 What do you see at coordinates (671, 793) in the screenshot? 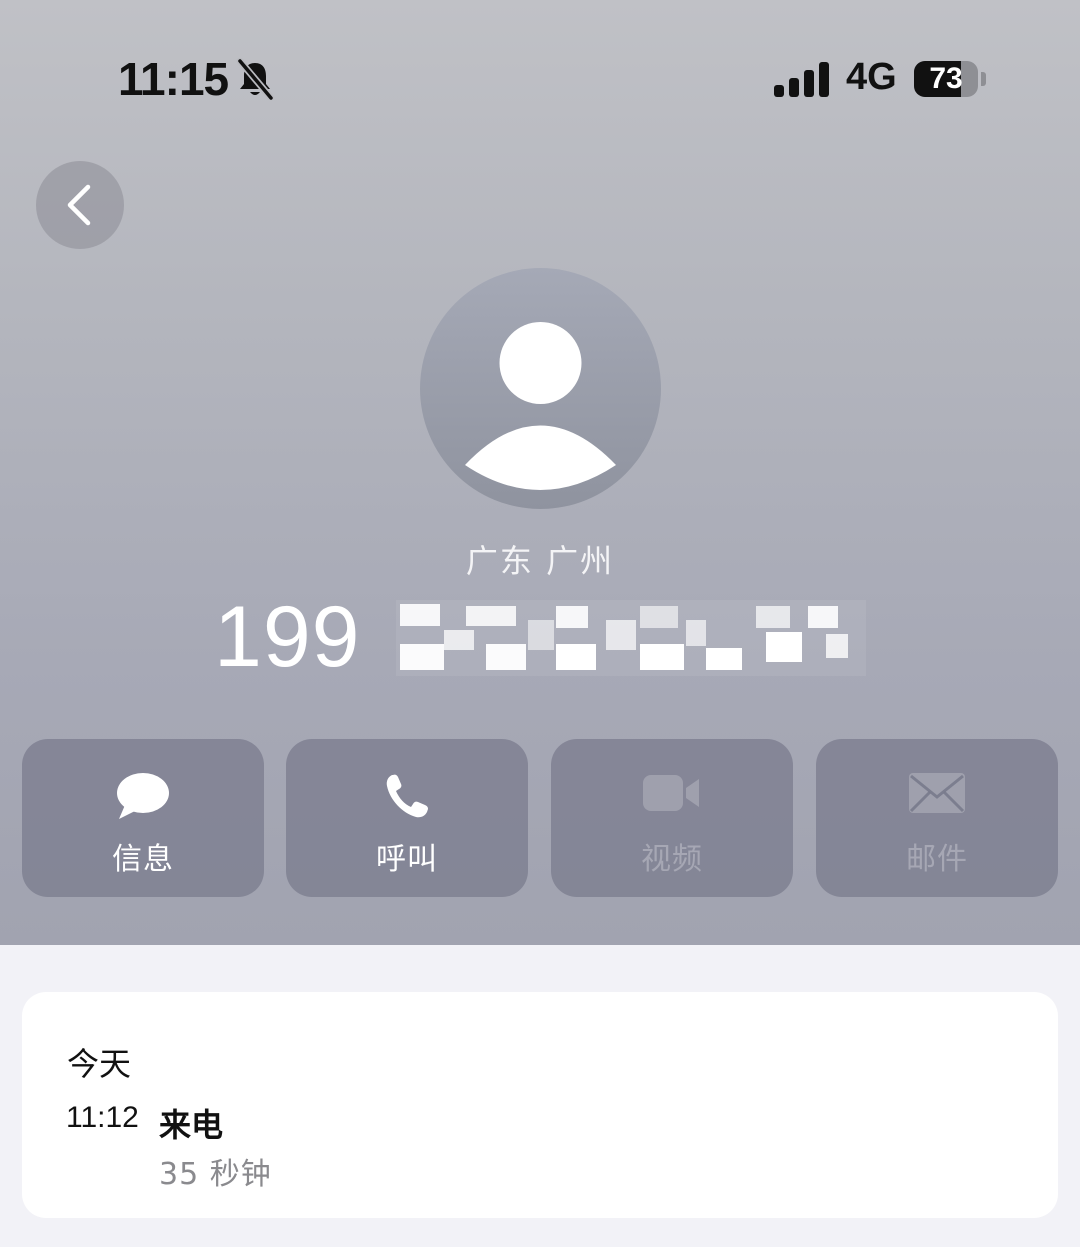
I see `video-icon` at bounding box center [671, 793].